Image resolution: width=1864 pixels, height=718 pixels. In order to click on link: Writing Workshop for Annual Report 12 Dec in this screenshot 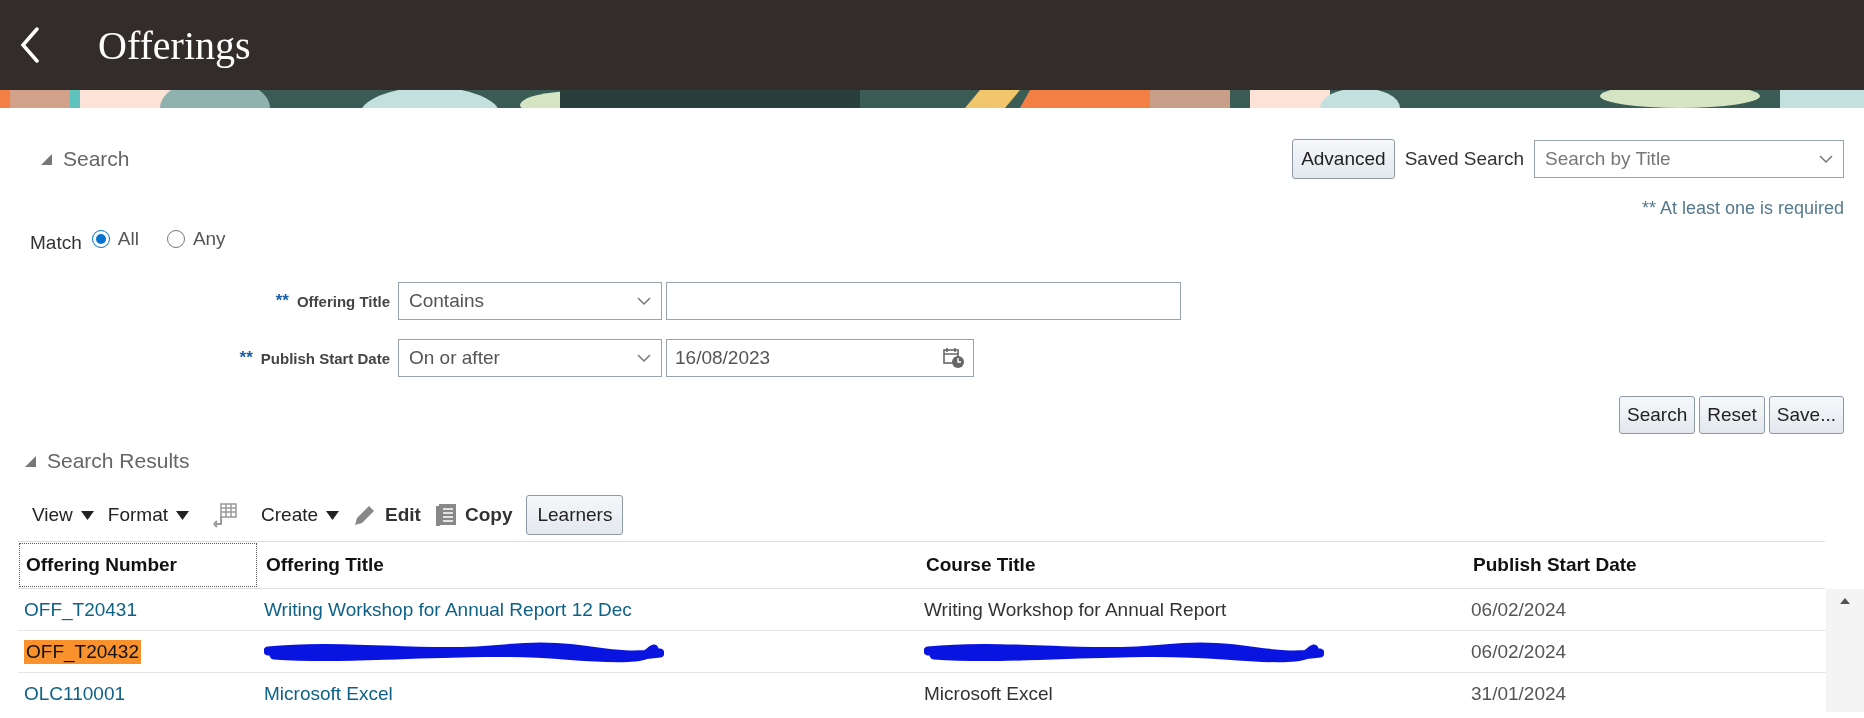, I will do `click(448, 609)`.